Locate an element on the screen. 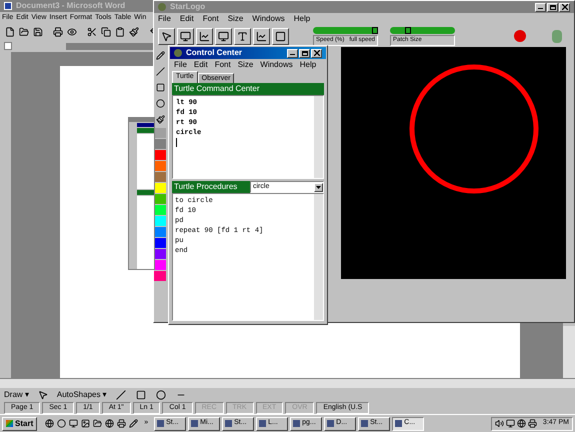  stop-icon is located at coordinates (520, 36).